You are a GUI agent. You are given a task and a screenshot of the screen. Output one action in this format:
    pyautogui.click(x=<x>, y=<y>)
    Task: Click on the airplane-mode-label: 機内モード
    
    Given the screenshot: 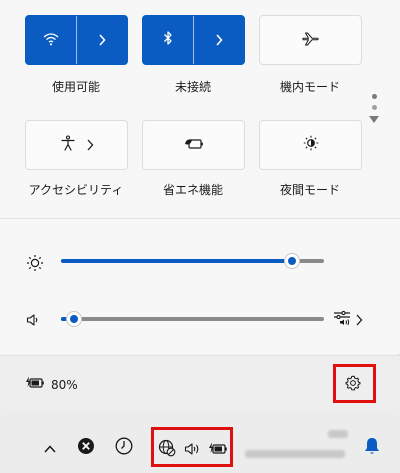 What is the action you would take?
    pyautogui.click(x=309, y=87)
    